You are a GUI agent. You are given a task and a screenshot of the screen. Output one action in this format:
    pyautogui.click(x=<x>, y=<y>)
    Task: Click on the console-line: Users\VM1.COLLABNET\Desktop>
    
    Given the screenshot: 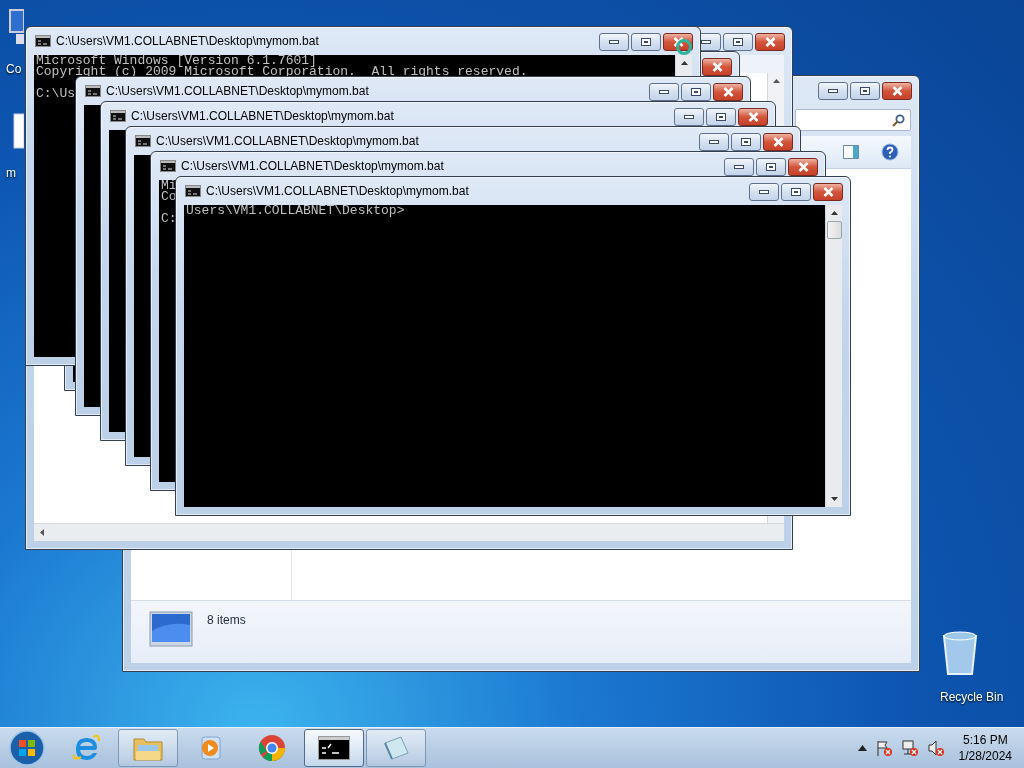 What is the action you would take?
    pyautogui.click(x=295, y=210)
    